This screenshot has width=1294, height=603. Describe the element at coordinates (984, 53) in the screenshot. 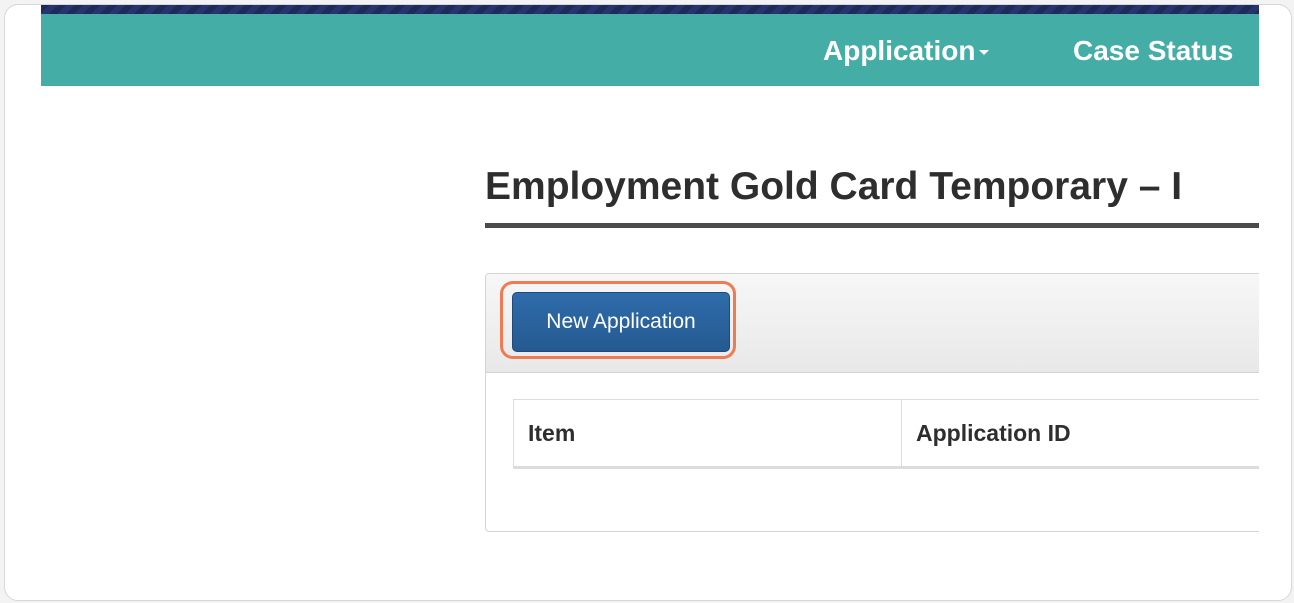

I see `chevron-down-icon` at that location.